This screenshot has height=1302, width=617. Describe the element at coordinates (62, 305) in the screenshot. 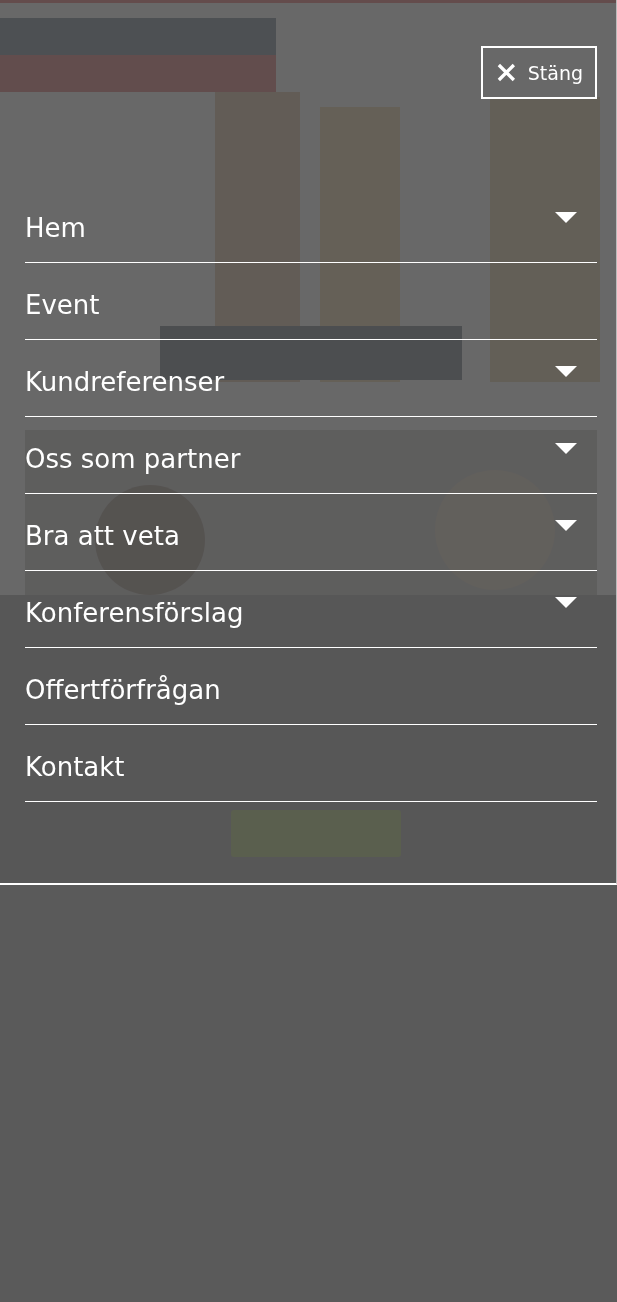

I see `menu-item: Event` at that location.